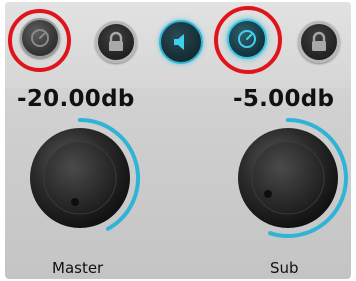 Image resolution: width=356 pixels, height=281 pixels. Describe the element at coordinates (284, 99) in the screenshot. I see `sub-value-readout: -5.00db` at that location.